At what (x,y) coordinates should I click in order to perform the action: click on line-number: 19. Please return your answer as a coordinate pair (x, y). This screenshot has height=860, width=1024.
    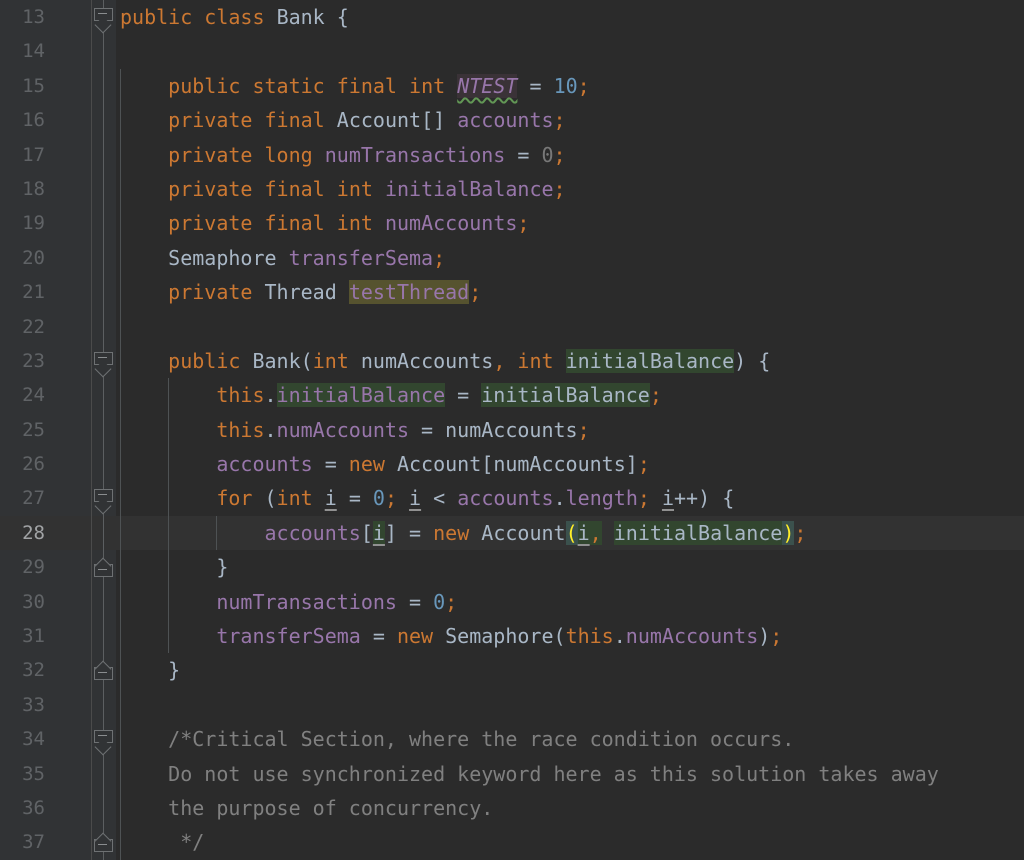
    Looking at the image, I should click on (33, 223).